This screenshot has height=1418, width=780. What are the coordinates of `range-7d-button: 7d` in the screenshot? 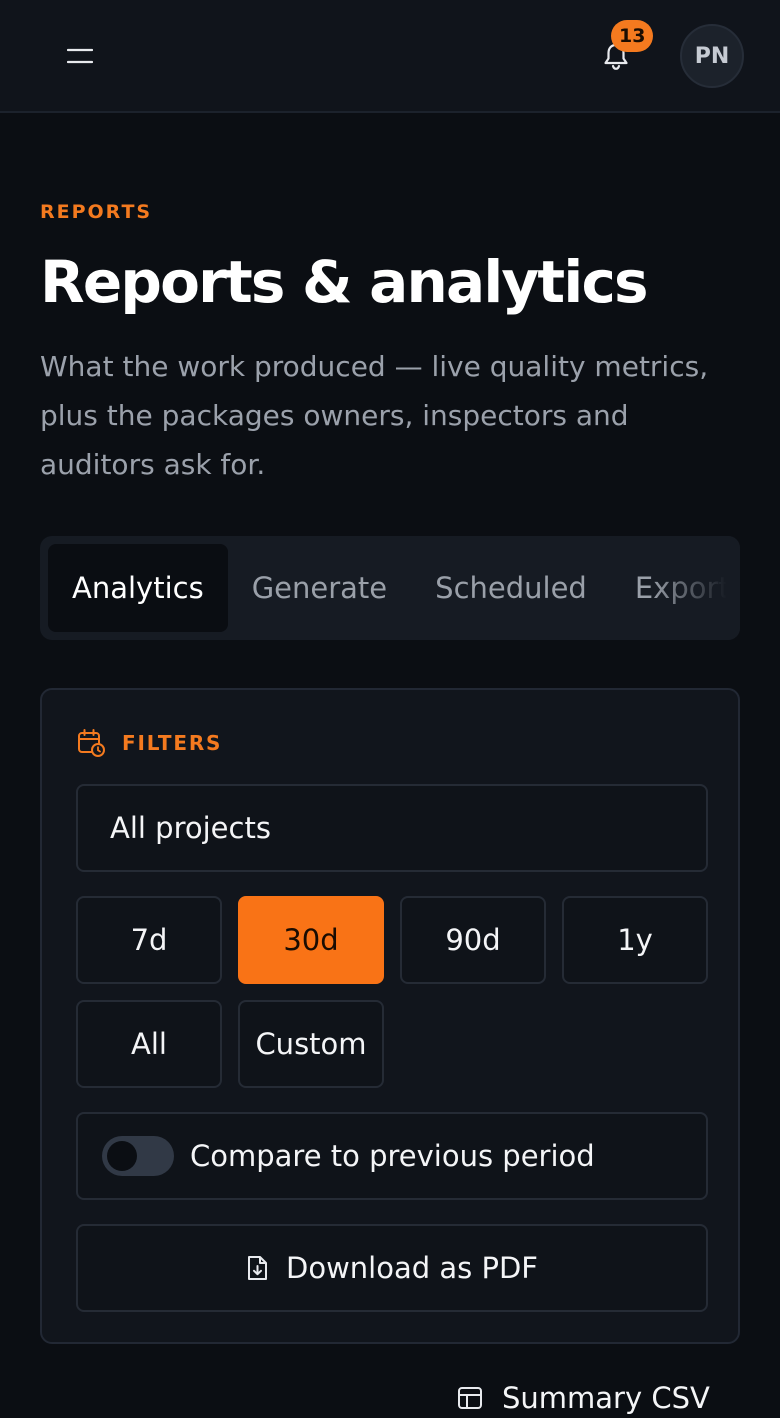 It's located at (149, 940).